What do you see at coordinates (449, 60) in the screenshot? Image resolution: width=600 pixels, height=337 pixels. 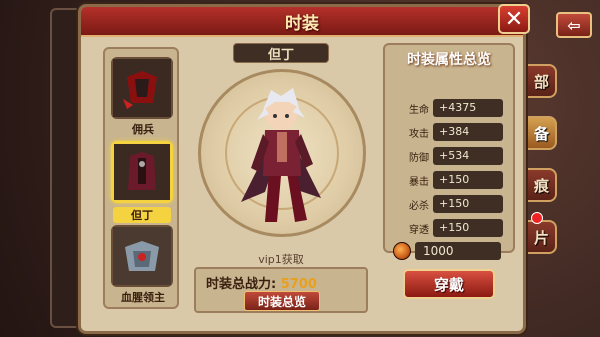 I see `attribute-title: 时装属性总览` at bounding box center [449, 60].